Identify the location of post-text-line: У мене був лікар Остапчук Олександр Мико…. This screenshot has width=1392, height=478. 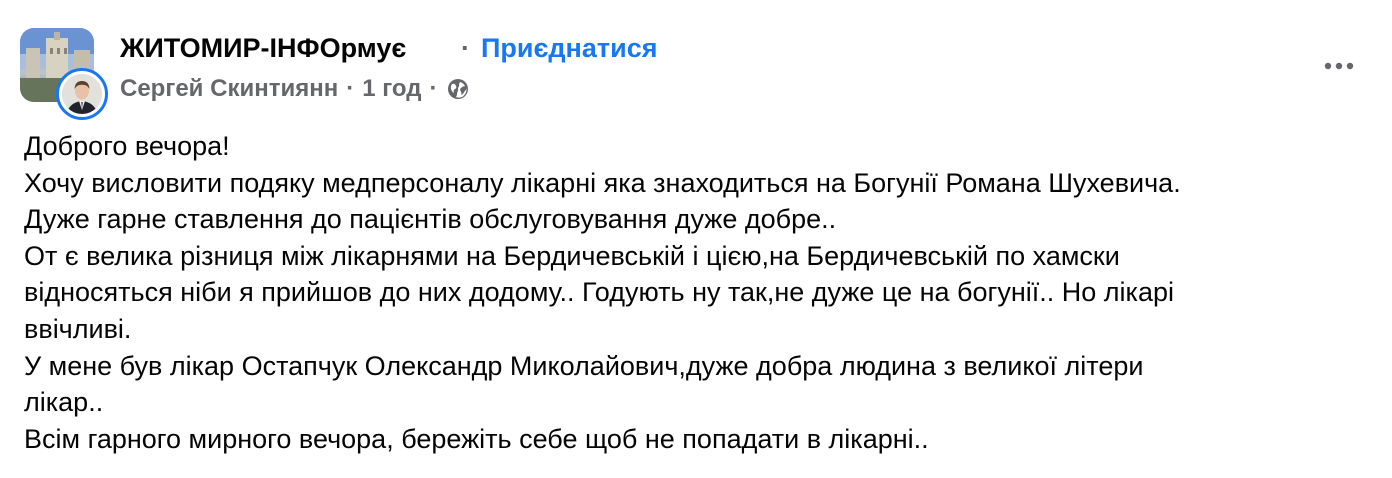
(584, 365).